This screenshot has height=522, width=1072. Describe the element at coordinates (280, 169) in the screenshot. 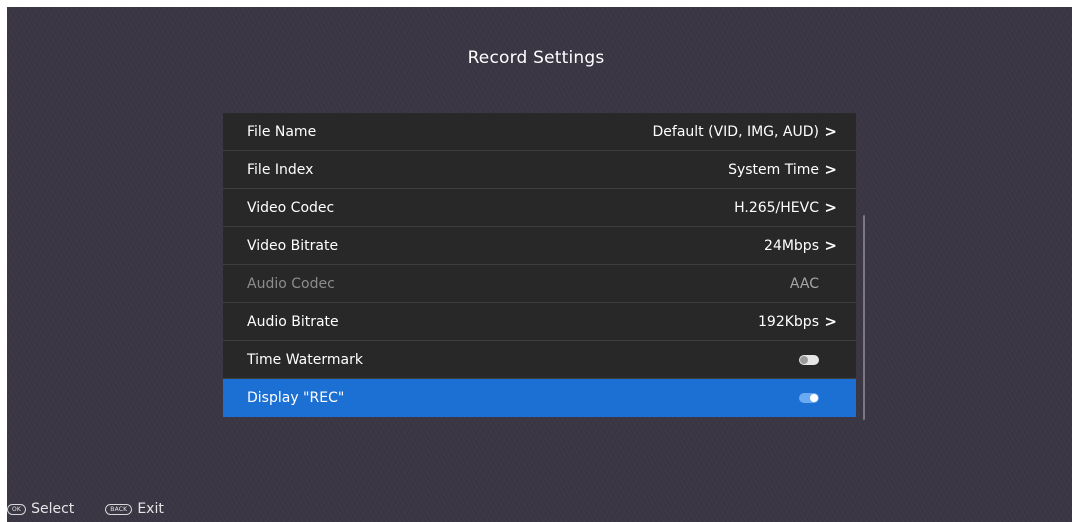

I see `setting-label: File Index` at that location.